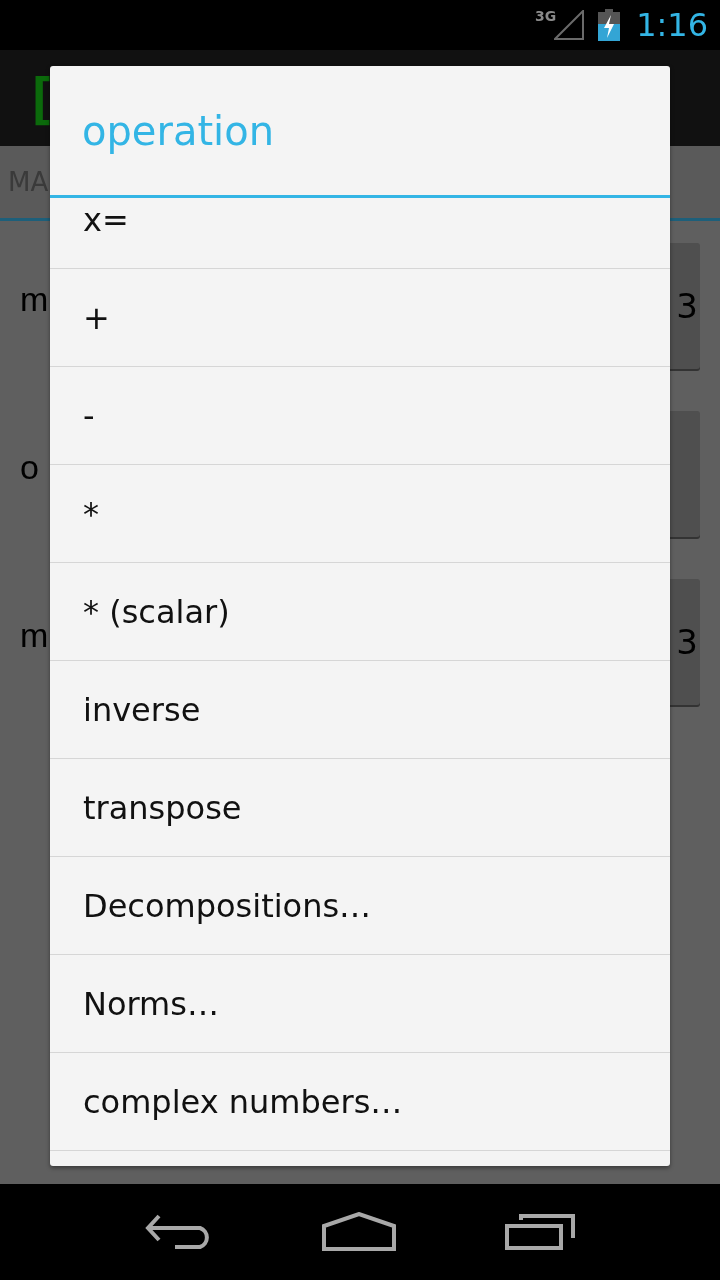 This screenshot has width=720, height=1280. I want to click on home-icon, so click(359, 1232).